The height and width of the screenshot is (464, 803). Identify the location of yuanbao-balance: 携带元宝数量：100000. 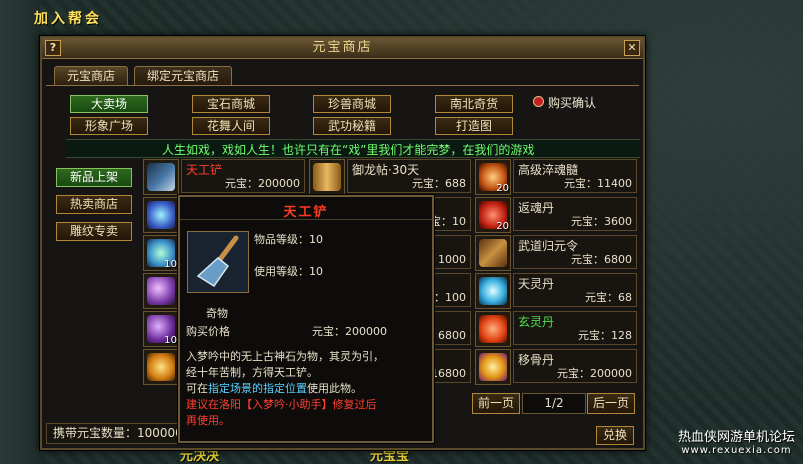
(119, 433).